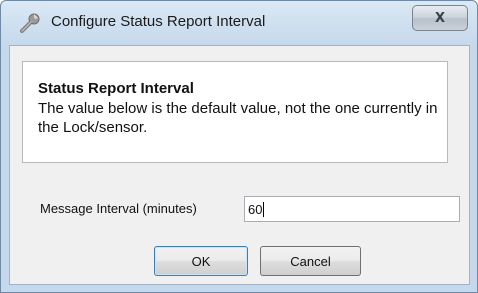  Describe the element at coordinates (116, 88) in the screenshot. I see `info-heading: Status Report Interval` at that location.